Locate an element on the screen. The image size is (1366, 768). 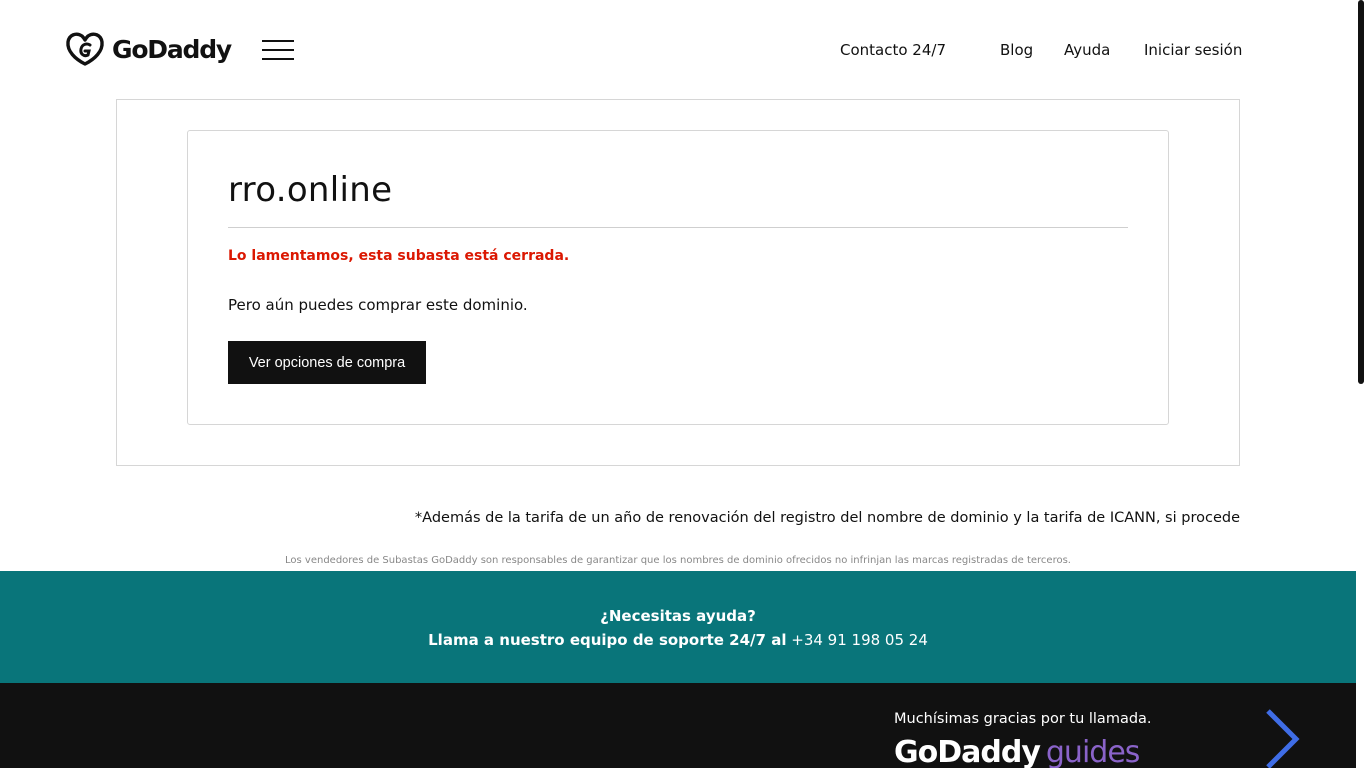
guides-brand: GoDaddy is located at coordinates (967, 751).